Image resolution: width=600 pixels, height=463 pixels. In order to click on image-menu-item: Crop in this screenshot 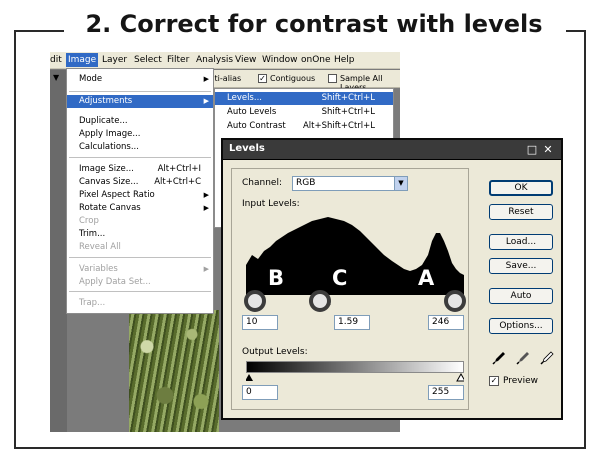, I will do `click(140, 221)`.